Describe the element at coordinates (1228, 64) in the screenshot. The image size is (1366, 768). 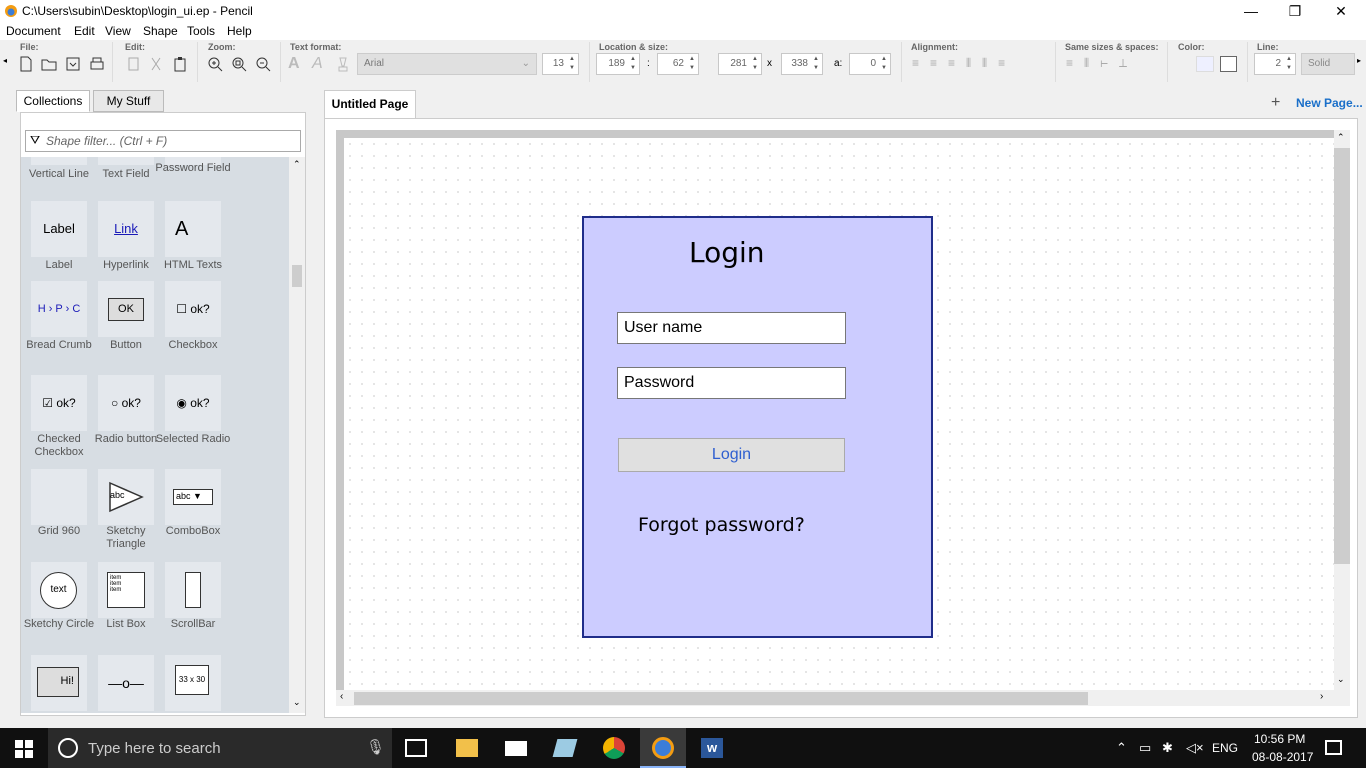
I see `stroke-color-swatch` at that location.